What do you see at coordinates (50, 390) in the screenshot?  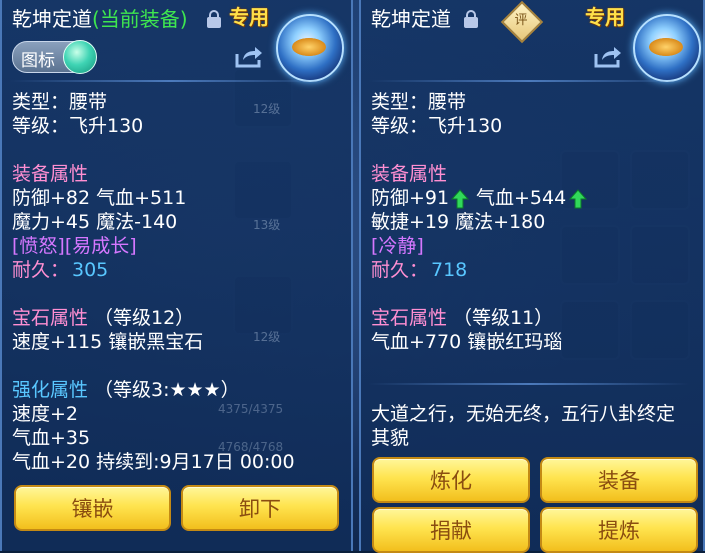 I see `enhance-attr-title: 强化属性` at bounding box center [50, 390].